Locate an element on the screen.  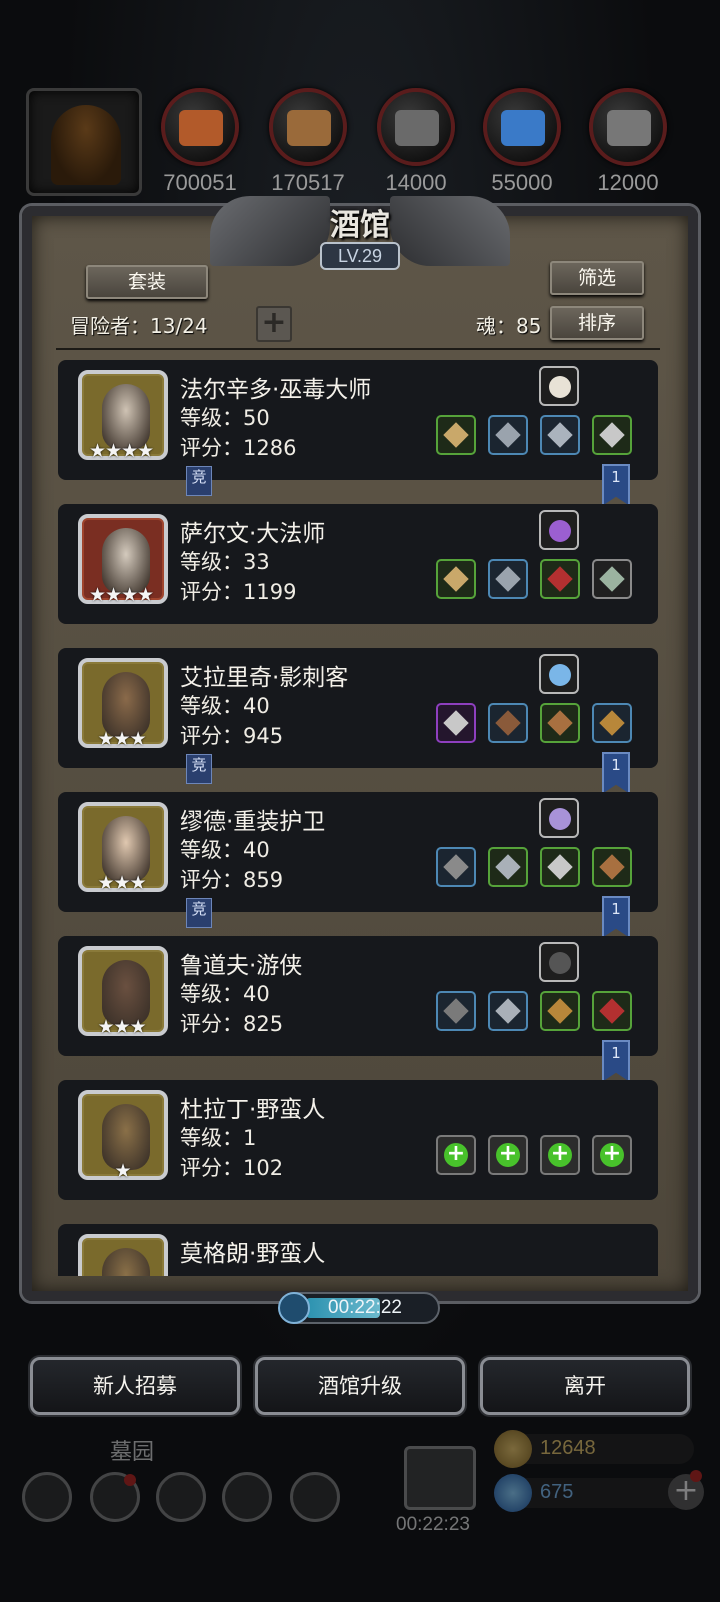
resource-0: 700051 is located at coordinates (200, 143).